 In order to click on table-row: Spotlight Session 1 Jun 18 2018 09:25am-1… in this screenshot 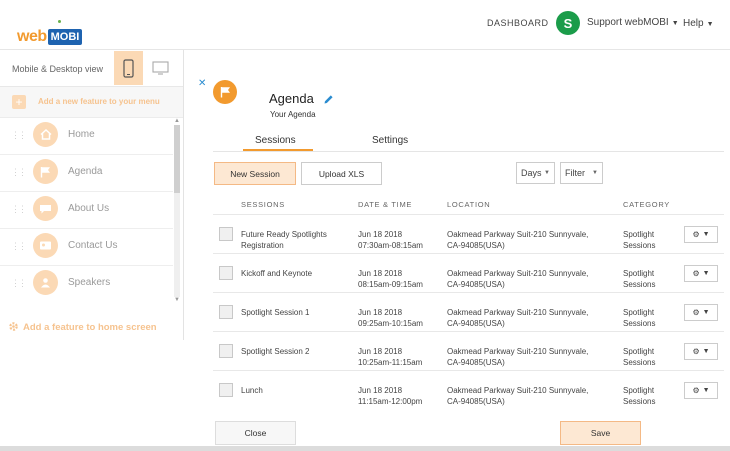, I will do `click(468, 312)`.